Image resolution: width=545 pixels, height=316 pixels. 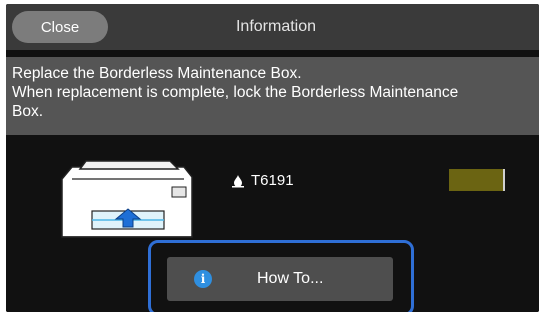 I want to click on part-code-label: T6191, so click(x=272, y=180).